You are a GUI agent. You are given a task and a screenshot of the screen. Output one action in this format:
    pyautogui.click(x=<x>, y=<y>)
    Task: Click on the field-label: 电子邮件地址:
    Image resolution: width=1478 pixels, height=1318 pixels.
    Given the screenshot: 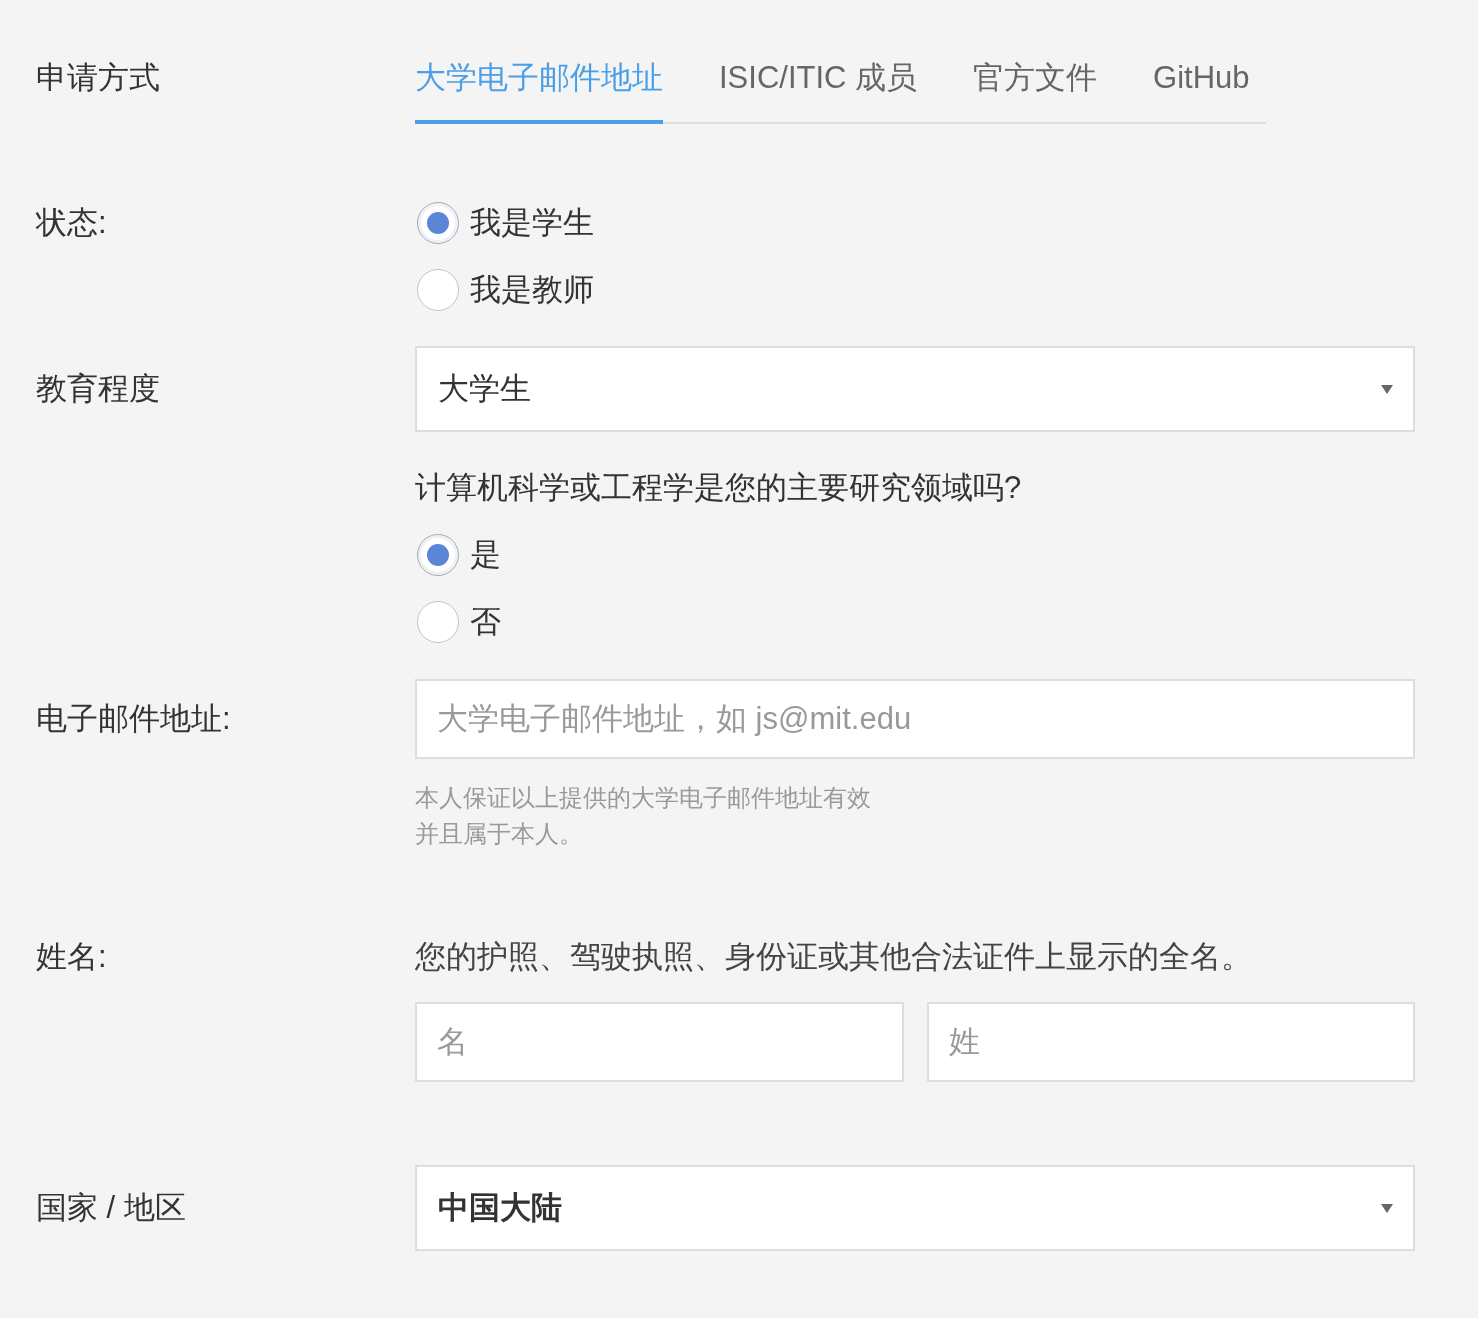 What is the action you would take?
    pyautogui.click(x=133, y=718)
    